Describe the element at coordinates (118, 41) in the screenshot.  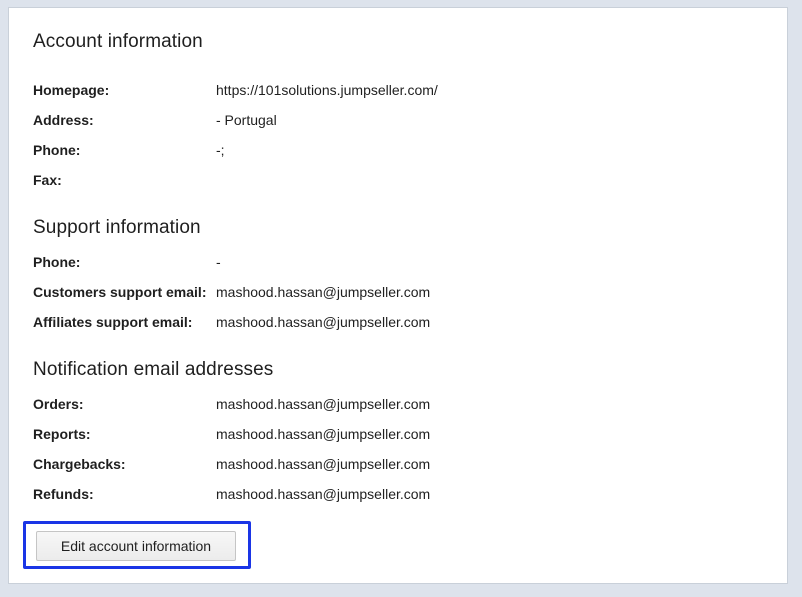
I see `account-information-heading: Account information` at that location.